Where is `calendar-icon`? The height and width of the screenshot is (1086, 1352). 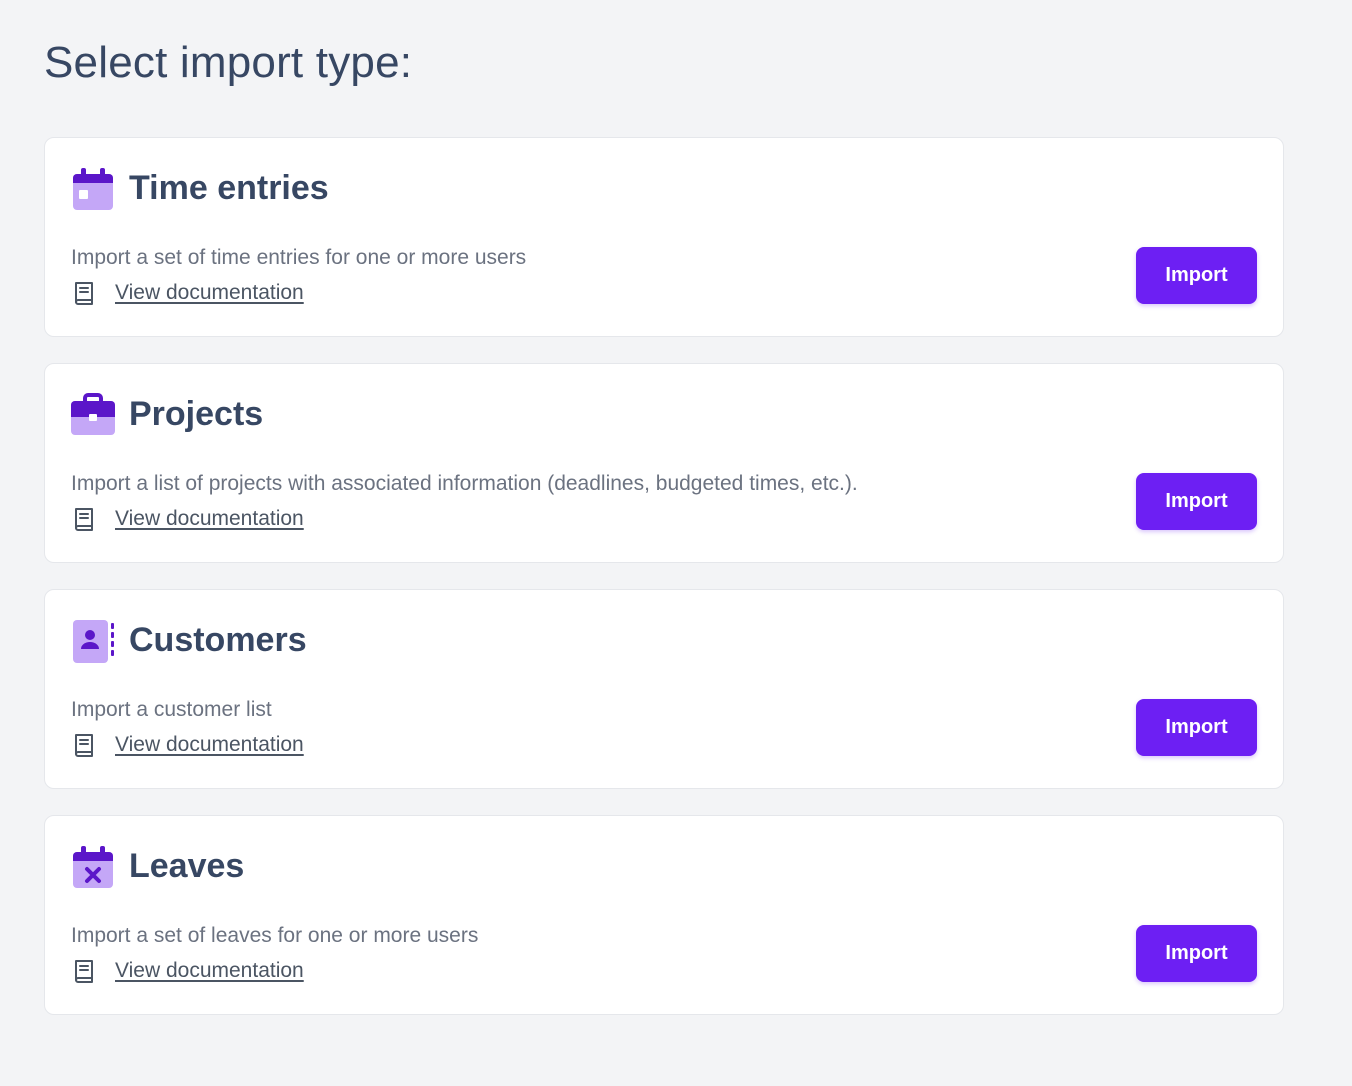
calendar-icon is located at coordinates (93, 189).